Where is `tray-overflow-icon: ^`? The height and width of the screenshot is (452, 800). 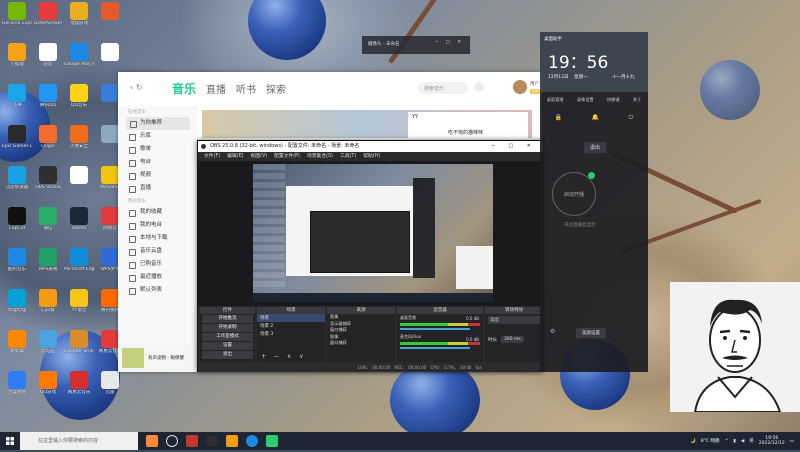
tray-overflow-icon: ^ is located at coordinates (727, 441).